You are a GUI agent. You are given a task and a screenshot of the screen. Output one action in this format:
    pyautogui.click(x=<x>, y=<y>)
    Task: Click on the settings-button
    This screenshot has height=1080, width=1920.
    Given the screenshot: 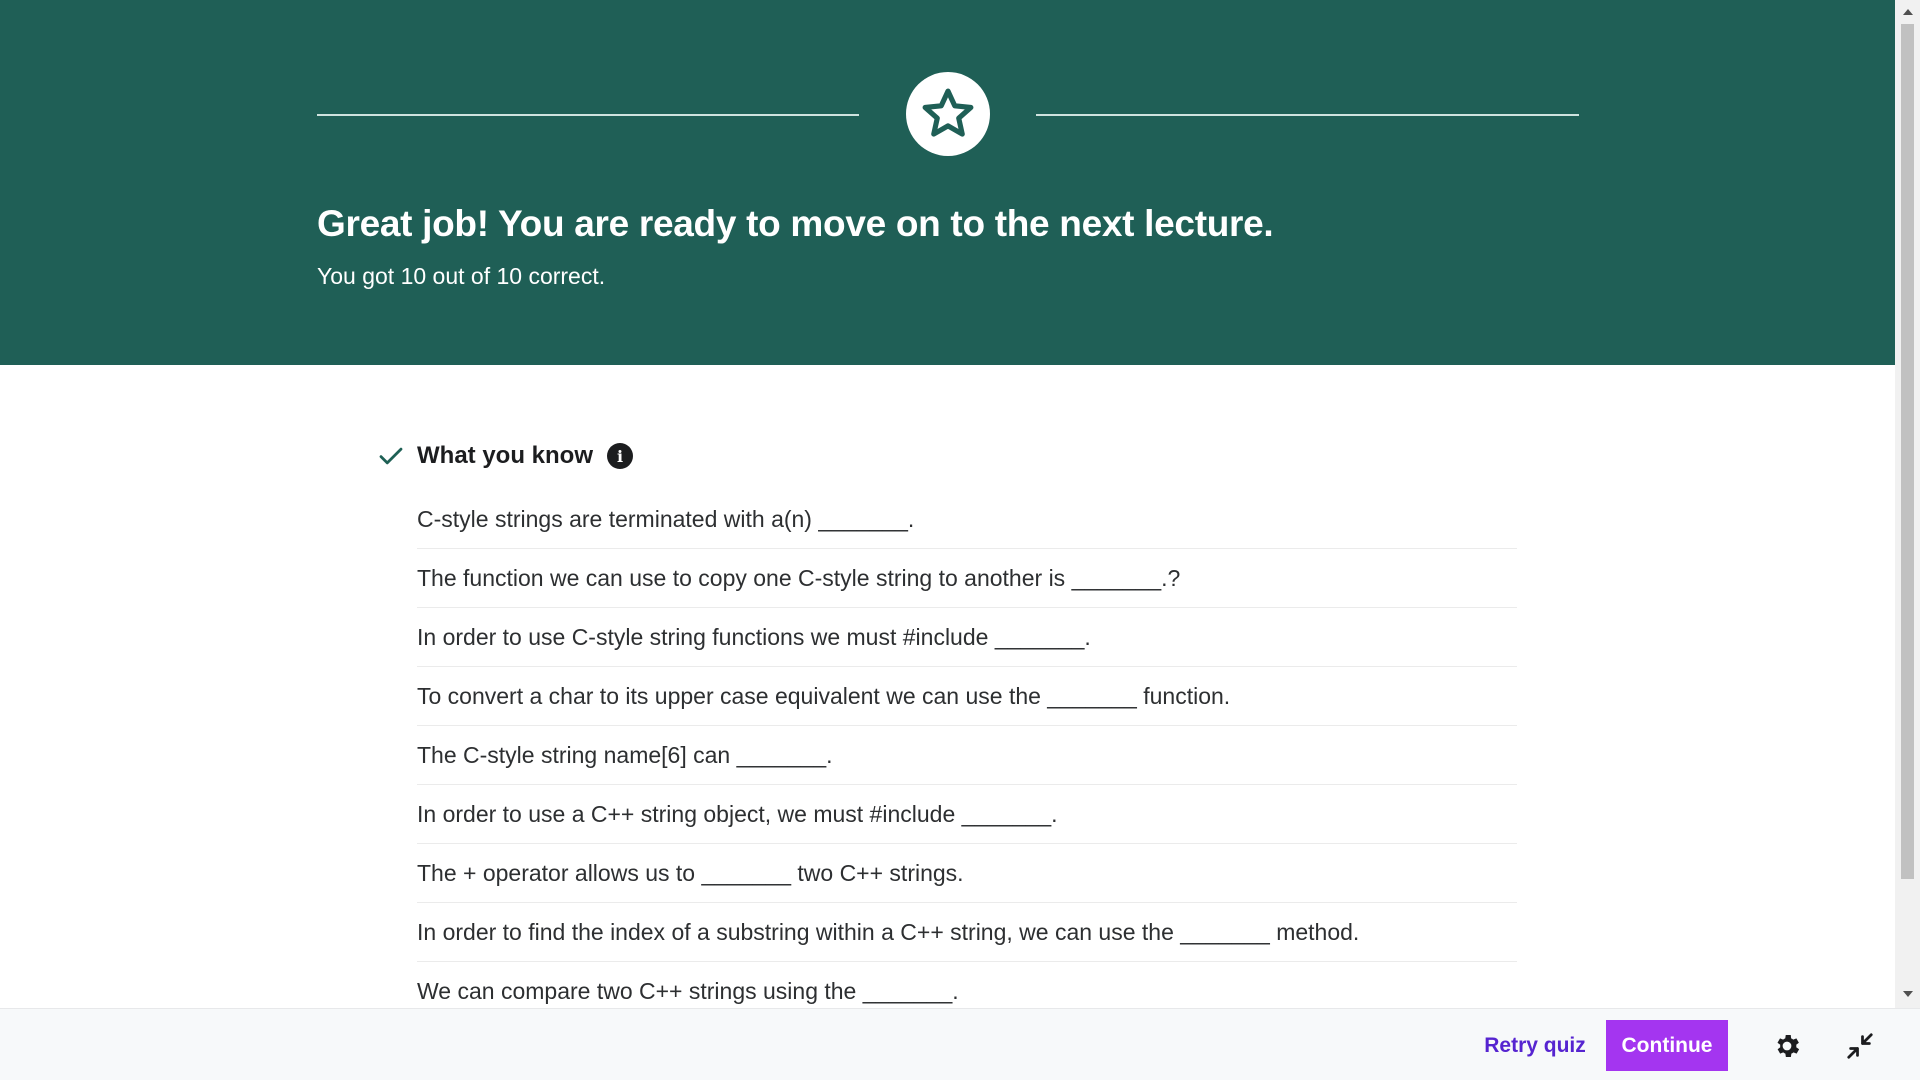 What is the action you would take?
    pyautogui.click(x=1787, y=1046)
    